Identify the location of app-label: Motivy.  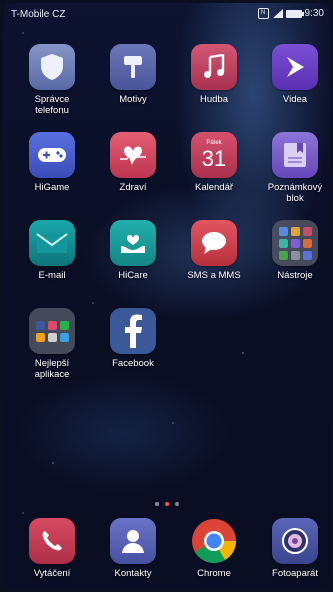
(133, 99).